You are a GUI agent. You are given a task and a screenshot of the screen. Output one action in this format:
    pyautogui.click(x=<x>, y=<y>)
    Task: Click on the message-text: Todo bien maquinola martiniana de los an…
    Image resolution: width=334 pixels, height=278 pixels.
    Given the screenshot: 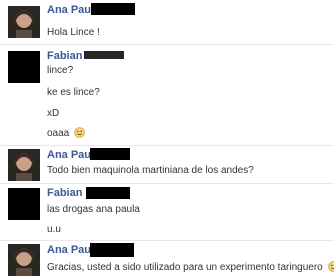 What is the action you would take?
    pyautogui.click(x=150, y=170)
    